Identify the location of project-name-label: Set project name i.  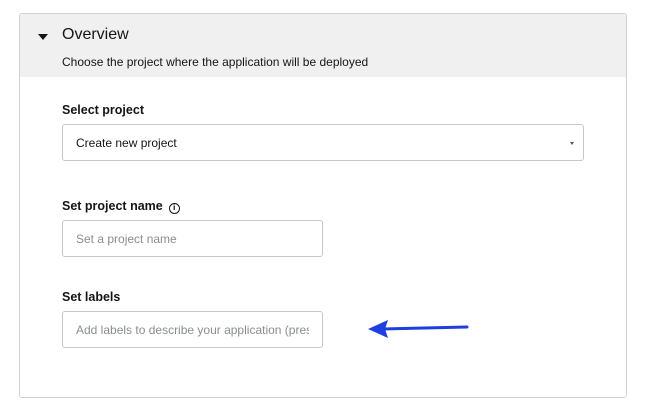
(121, 206).